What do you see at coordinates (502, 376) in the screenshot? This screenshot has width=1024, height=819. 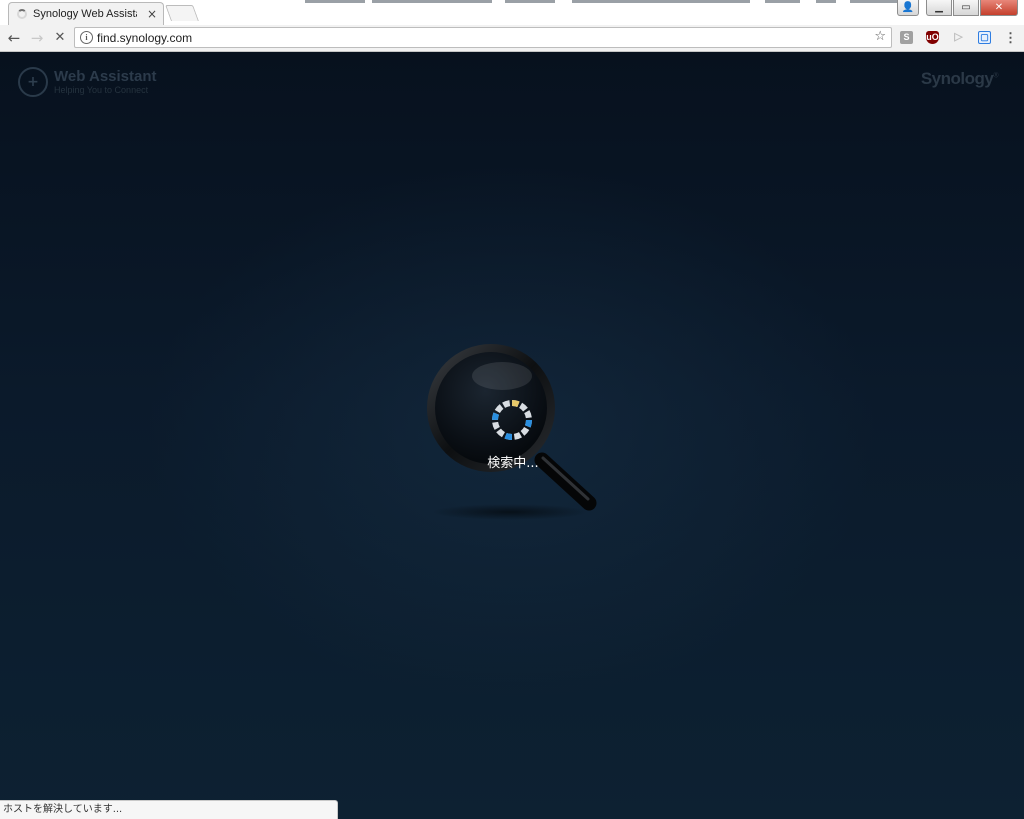 I see `lens-highlight` at bounding box center [502, 376].